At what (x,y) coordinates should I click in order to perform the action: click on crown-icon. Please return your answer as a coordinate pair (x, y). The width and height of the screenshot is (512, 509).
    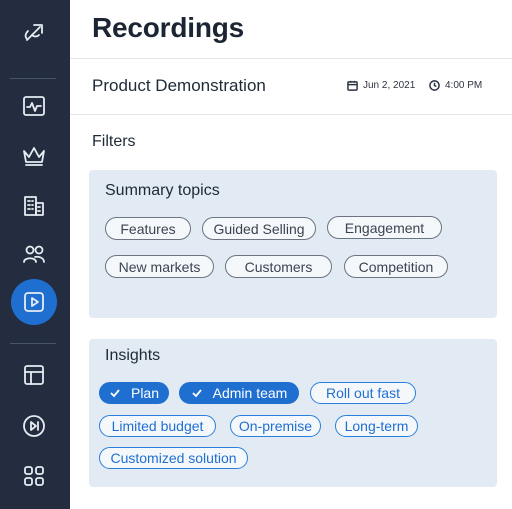
    Looking at the image, I should click on (34, 156).